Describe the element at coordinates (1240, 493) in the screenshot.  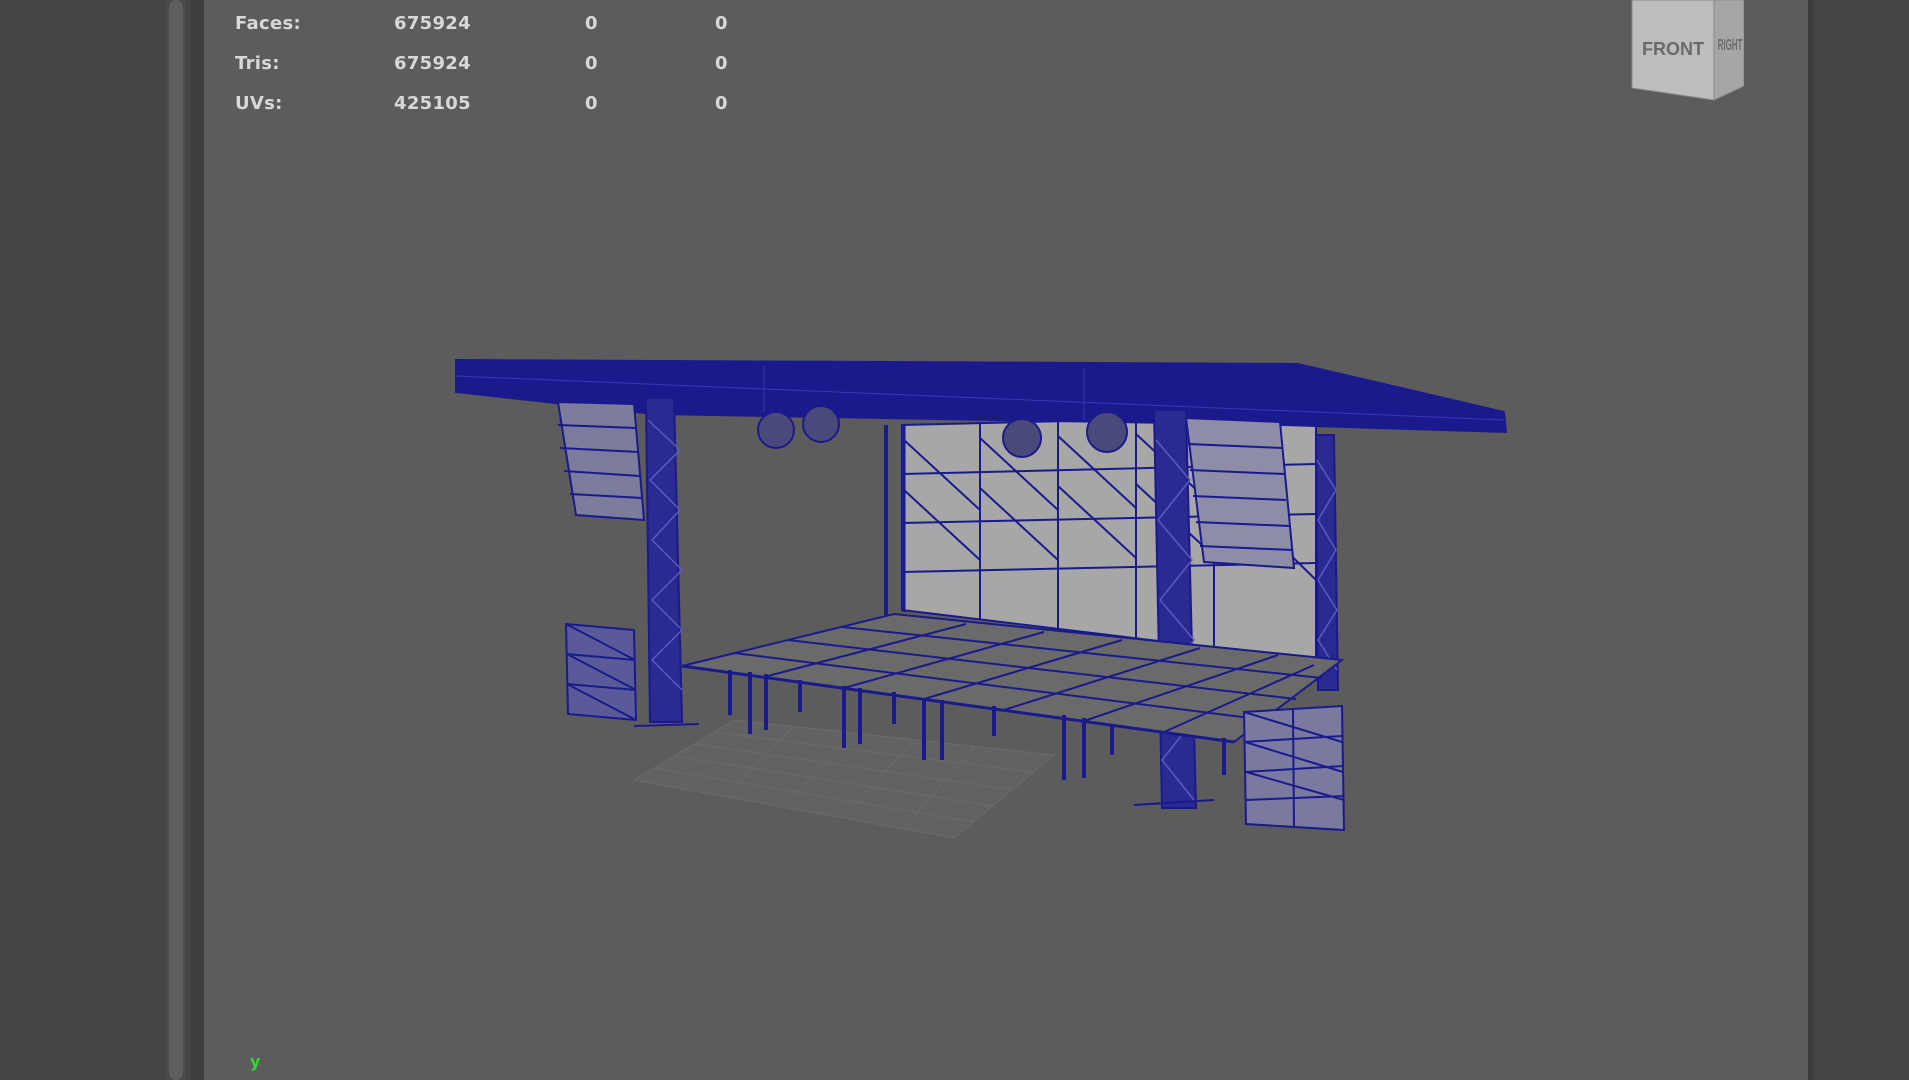
I see `right-line-array` at that location.